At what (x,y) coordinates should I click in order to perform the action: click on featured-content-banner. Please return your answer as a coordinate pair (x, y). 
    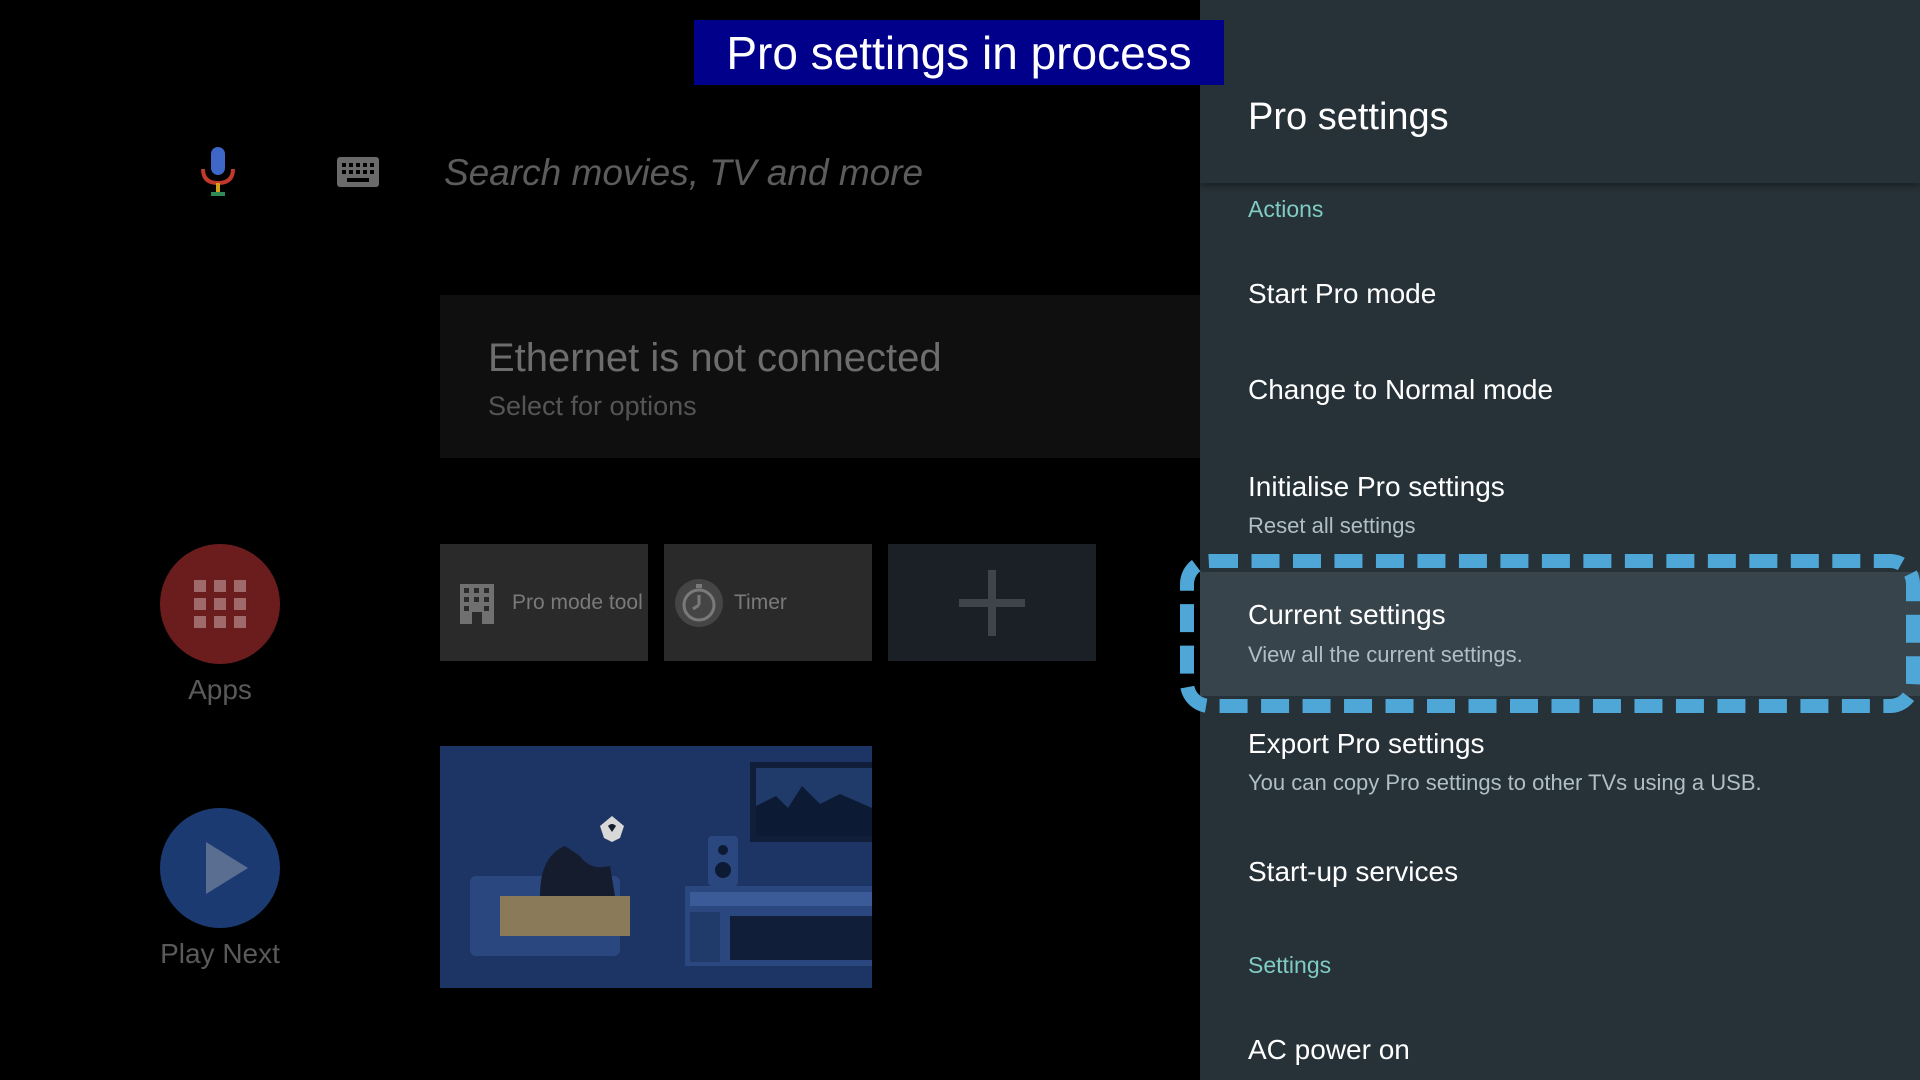
    Looking at the image, I should click on (656, 867).